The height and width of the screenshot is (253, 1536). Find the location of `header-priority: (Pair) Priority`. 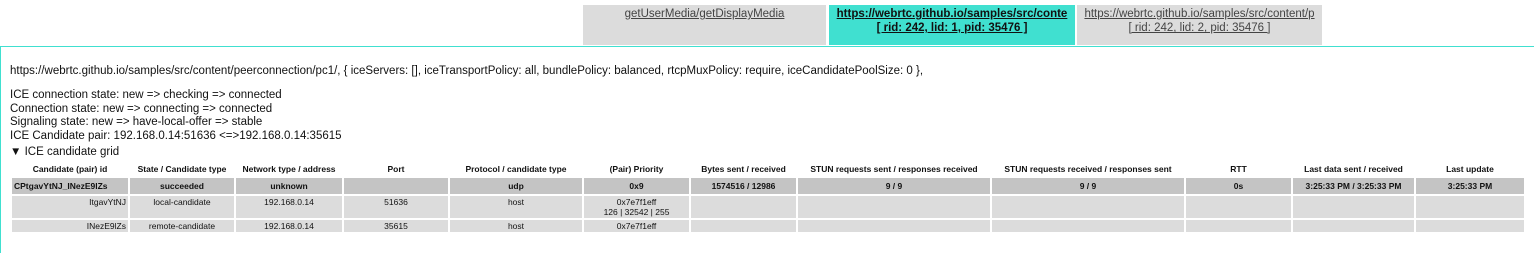

header-priority: (Pair) Priority is located at coordinates (636, 169).